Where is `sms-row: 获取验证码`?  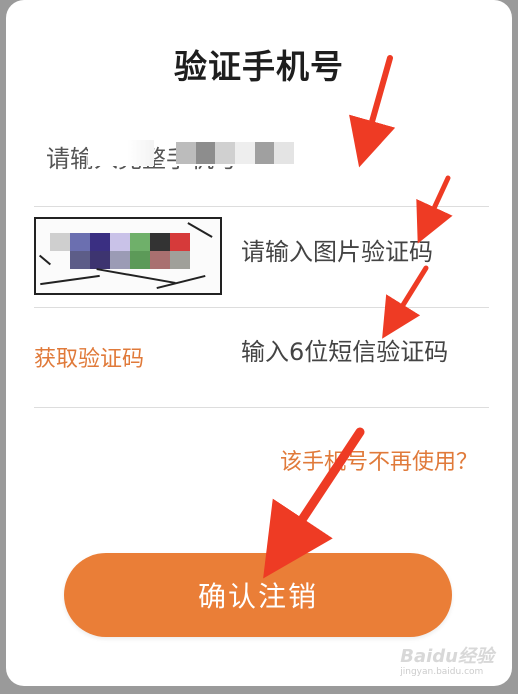
sms-row: 获取验证码 is located at coordinates (261, 357).